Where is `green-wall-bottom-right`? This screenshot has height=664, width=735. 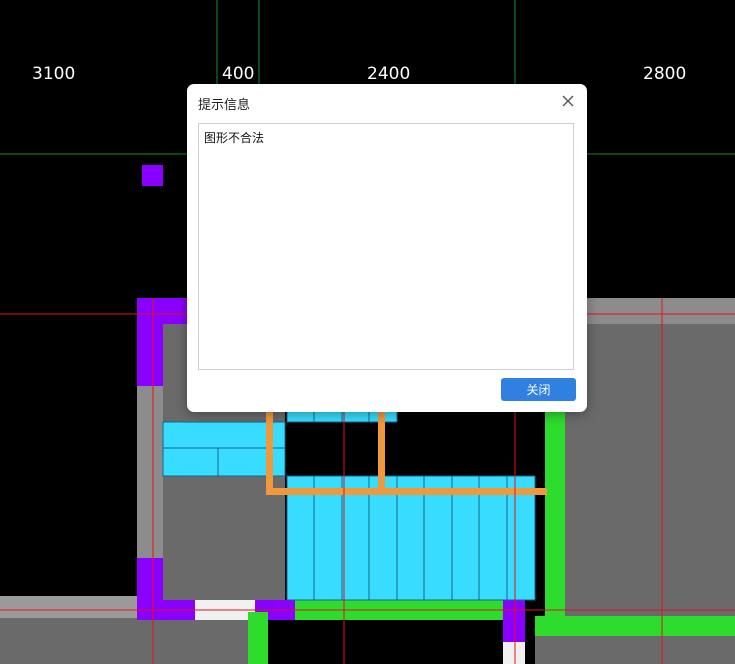
green-wall-bottom-right is located at coordinates (635, 626).